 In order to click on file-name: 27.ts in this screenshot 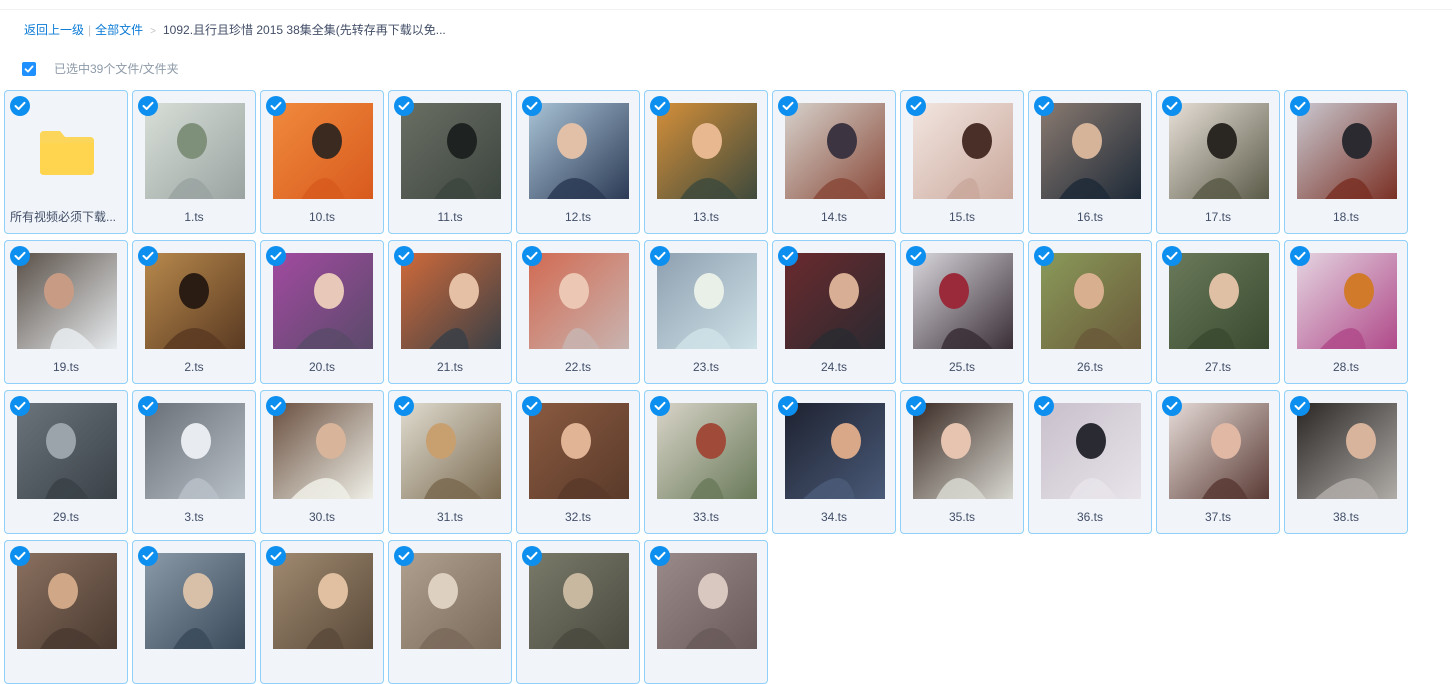, I will do `click(1217, 367)`.